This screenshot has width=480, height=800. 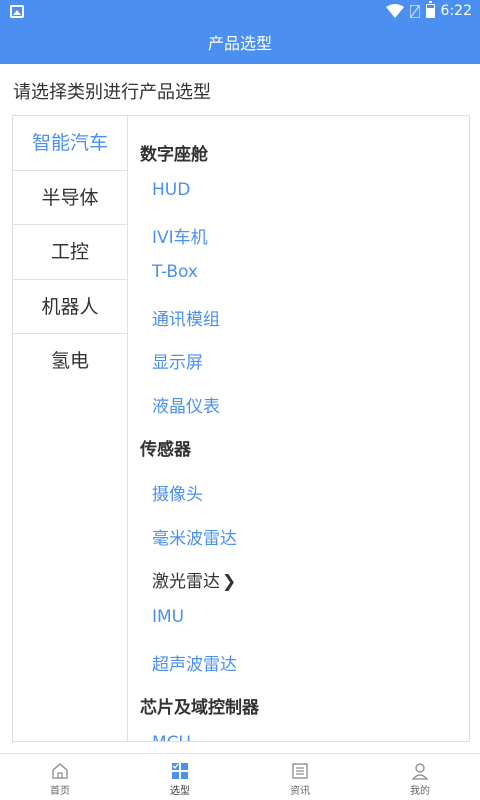 What do you see at coordinates (199, 708) in the screenshot?
I see `section-title-chips-domain-controllers: 芯片及域控制器` at bounding box center [199, 708].